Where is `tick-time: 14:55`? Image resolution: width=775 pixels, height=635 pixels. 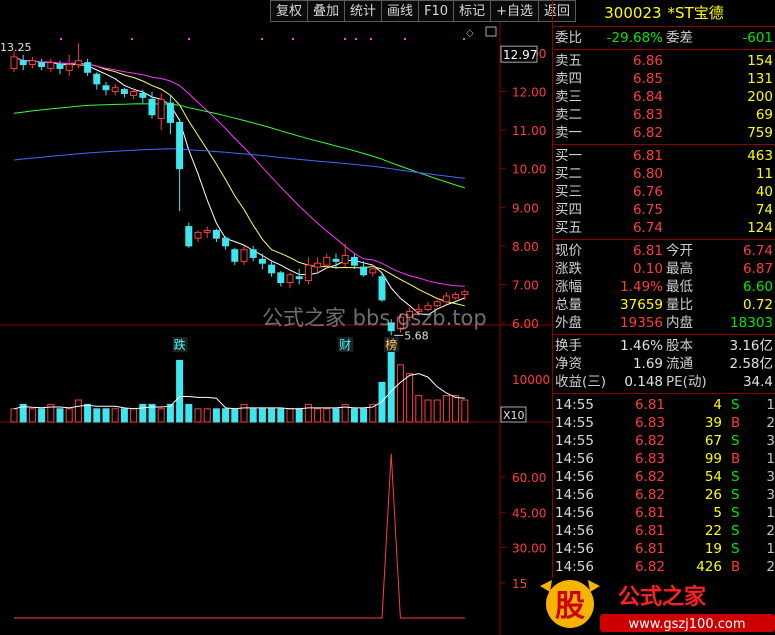
tick-time: 14:55 is located at coordinates (574, 423).